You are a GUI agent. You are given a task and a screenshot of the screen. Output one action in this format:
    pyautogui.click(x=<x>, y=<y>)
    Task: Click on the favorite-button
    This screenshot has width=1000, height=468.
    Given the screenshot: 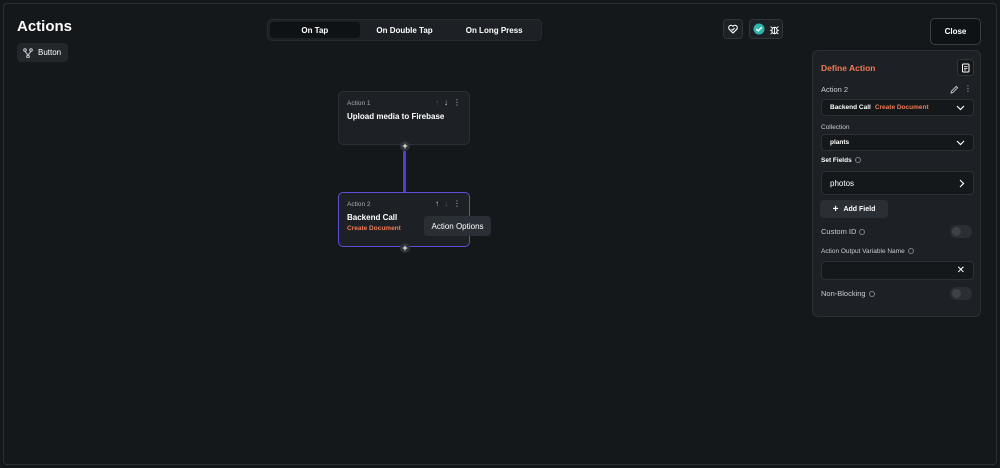 What is the action you would take?
    pyautogui.click(x=733, y=29)
    